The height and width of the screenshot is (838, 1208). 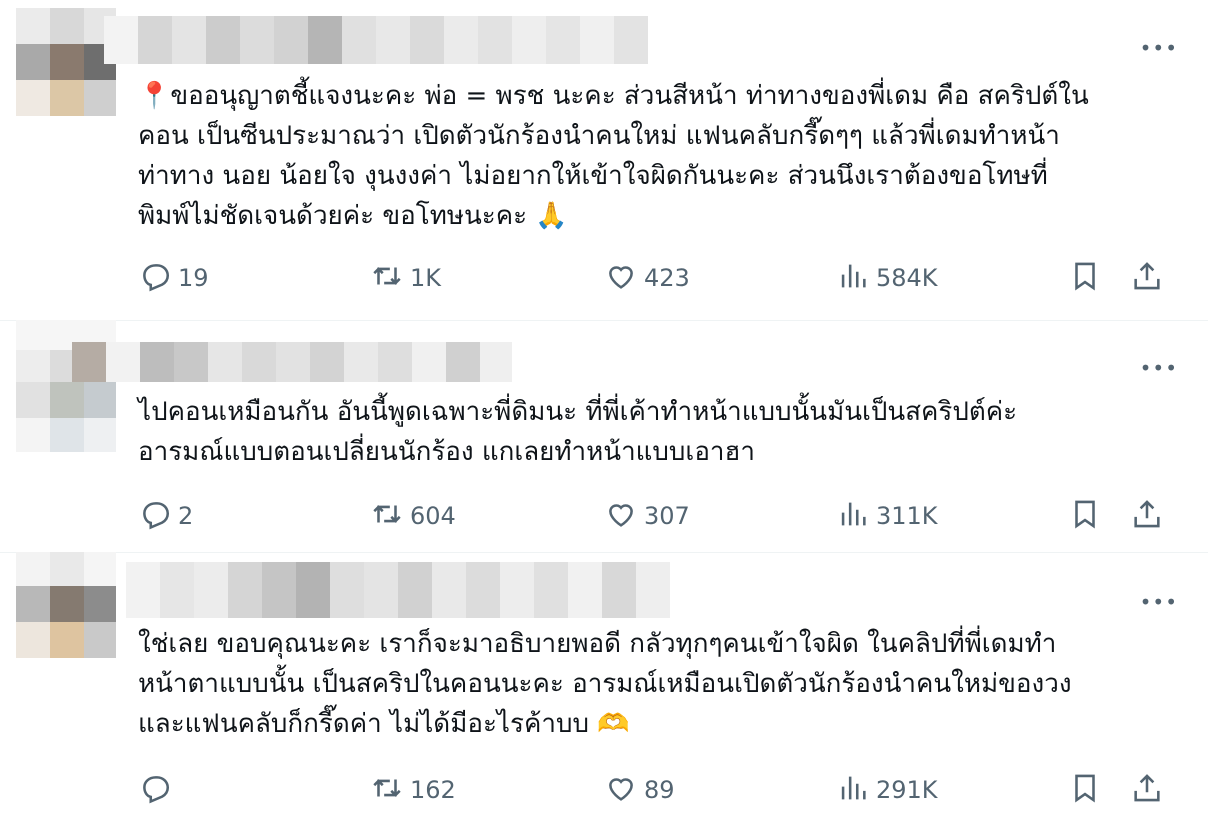 I want to click on reply-count: 19, so click(x=193, y=278).